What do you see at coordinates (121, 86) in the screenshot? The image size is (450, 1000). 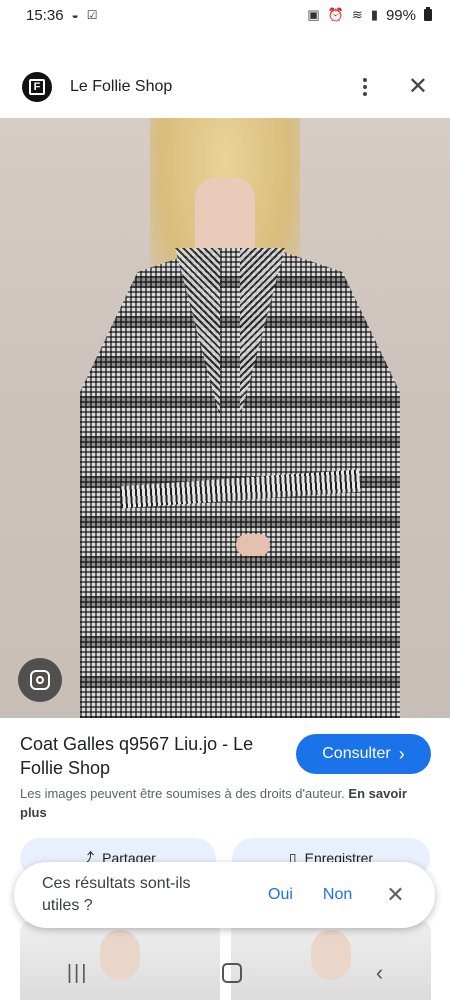 I see `page-title: Le Follie Shop` at bounding box center [121, 86].